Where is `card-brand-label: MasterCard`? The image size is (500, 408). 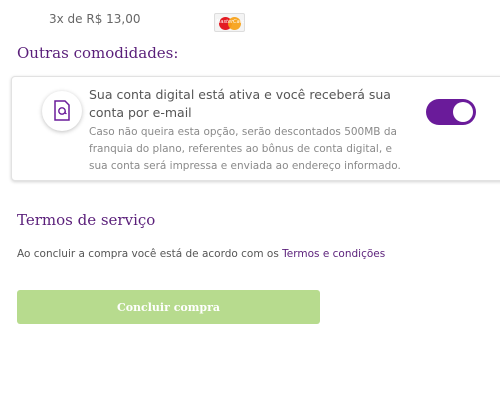
card-brand-label: MasterCard is located at coordinates (230, 22).